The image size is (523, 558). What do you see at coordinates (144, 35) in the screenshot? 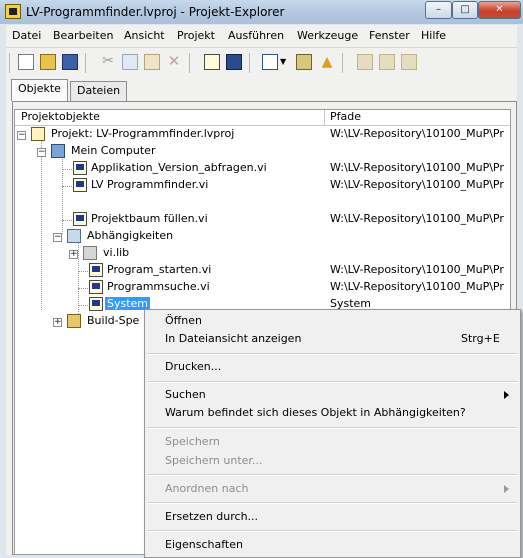
I see `menu-ansicht: Ansicht` at bounding box center [144, 35].